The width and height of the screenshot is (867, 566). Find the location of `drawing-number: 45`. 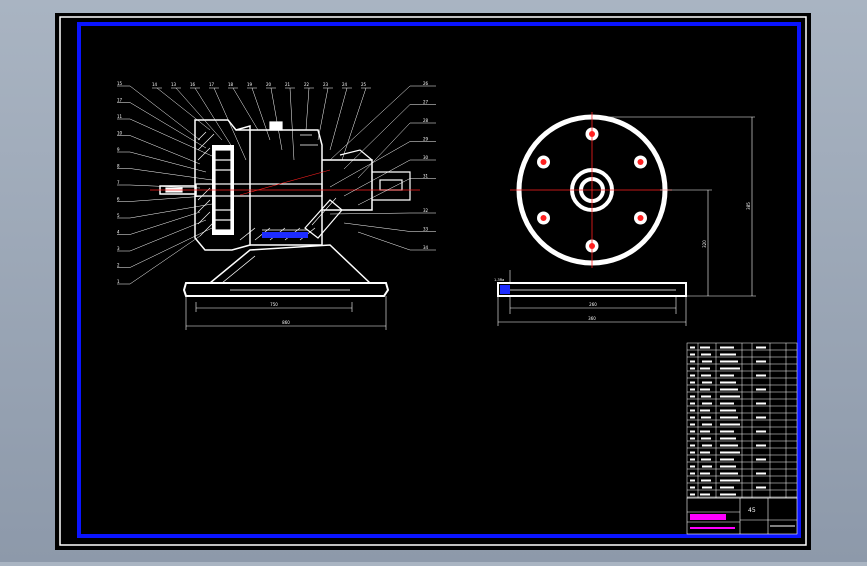

drawing-number: 45 is located at coordinates (752, 510).